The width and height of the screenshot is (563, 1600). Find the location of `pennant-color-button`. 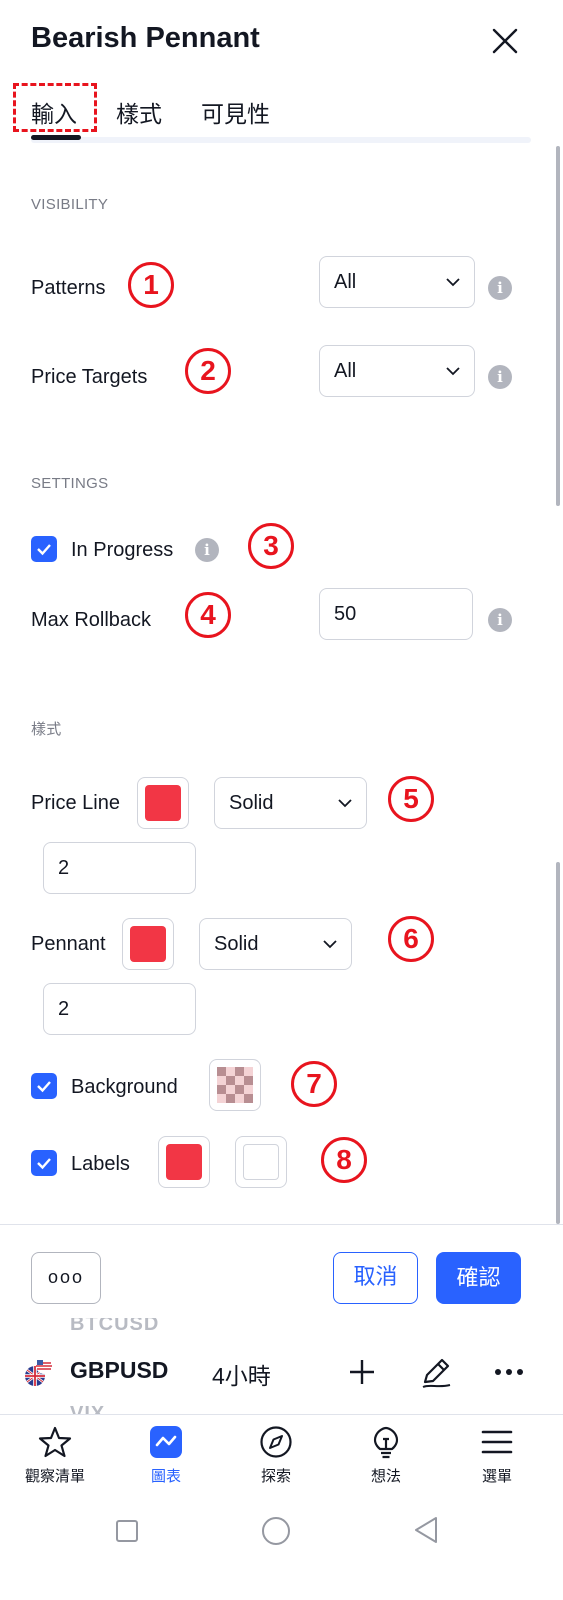

pennant-color-button is located at coordinates (148, 944).